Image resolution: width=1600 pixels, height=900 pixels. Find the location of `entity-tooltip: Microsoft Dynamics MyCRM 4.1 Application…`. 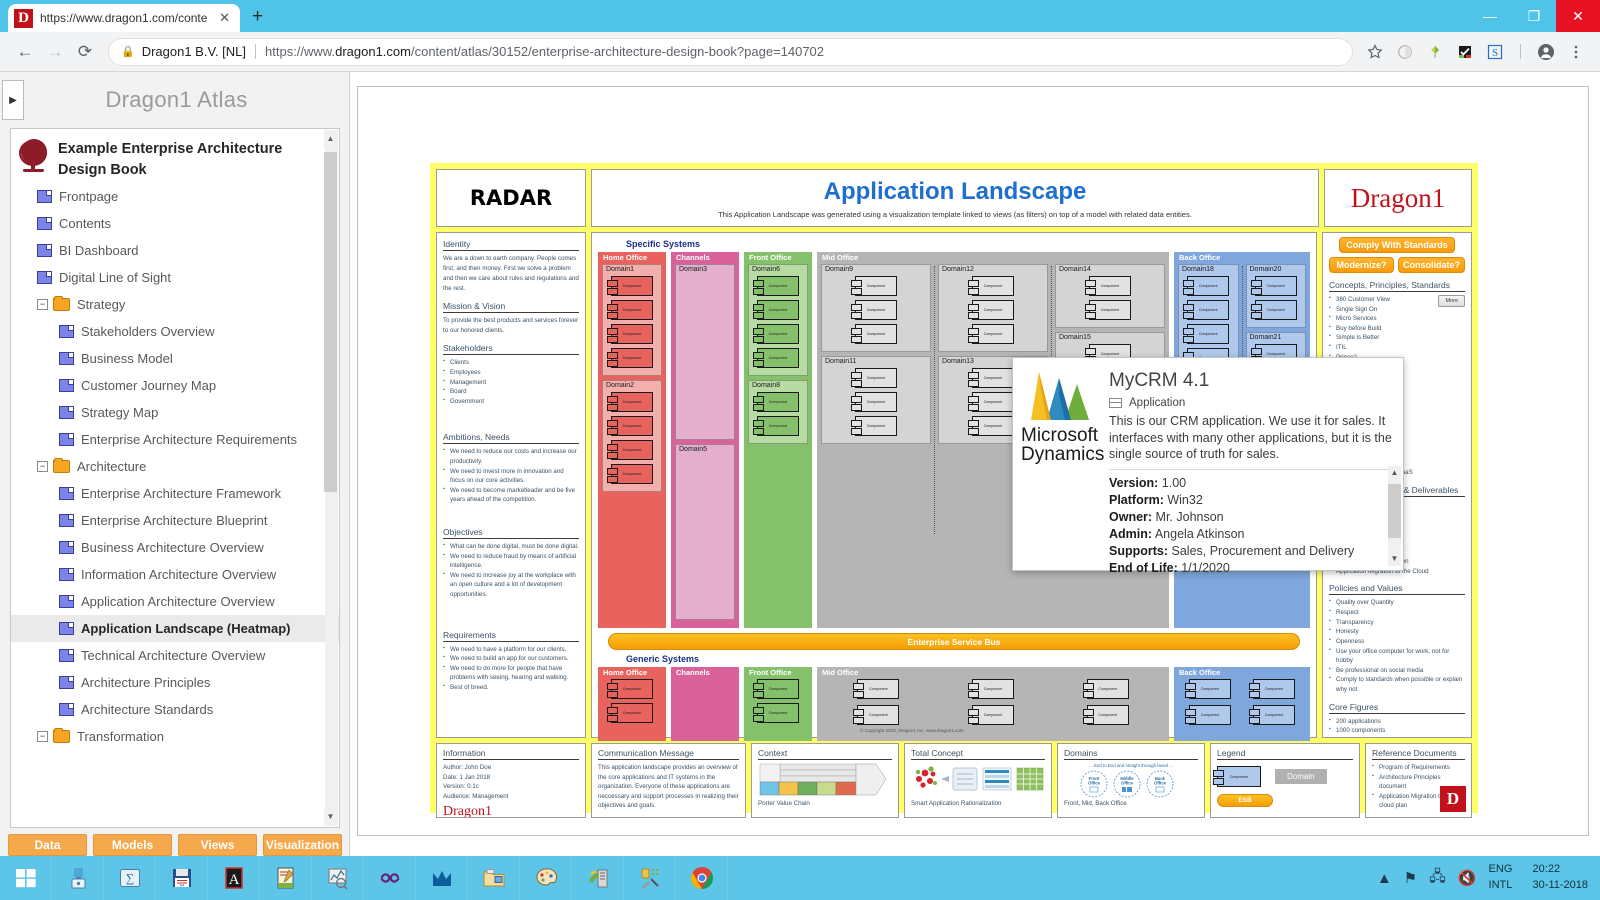

entity-tooltip: Microsoft Dynamics MyCRM 4.1 Application… is located at coordinates (1208, 466).